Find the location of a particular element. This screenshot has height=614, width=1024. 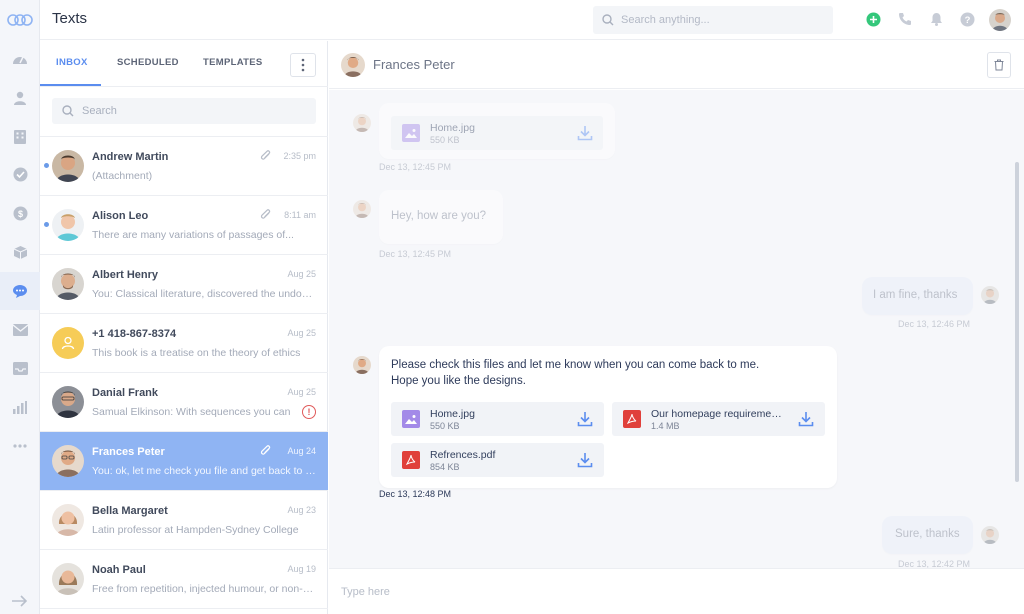

arrow-right-icon is located at coordinates (20, 601).